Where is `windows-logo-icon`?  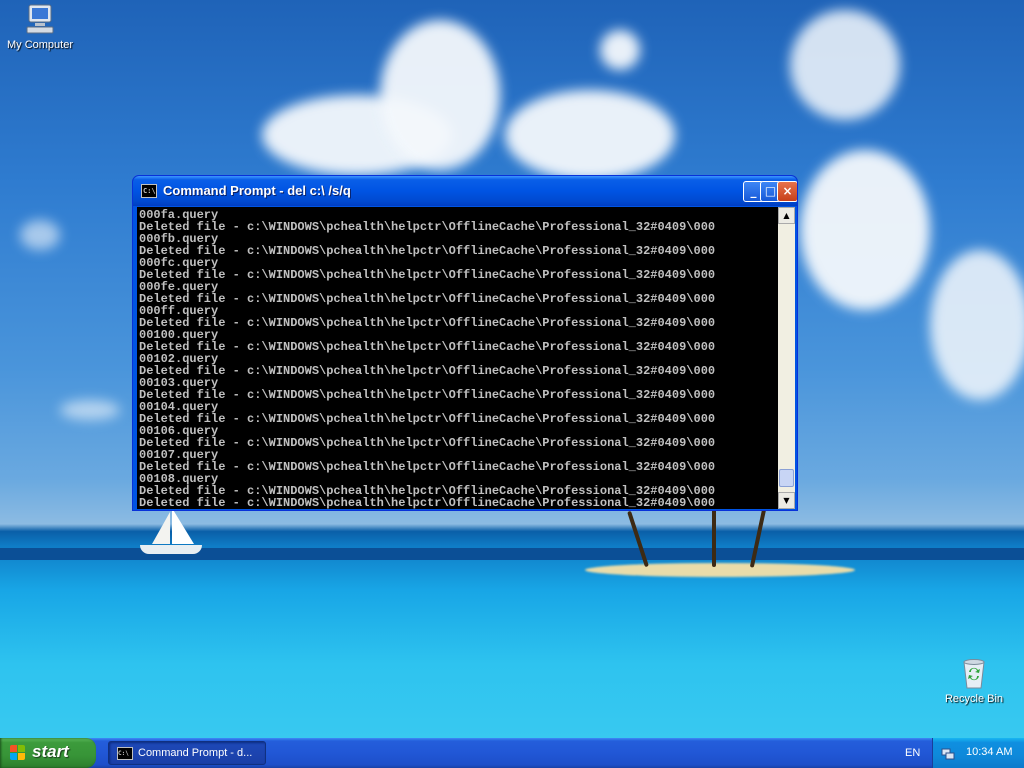 windows-logo-icon is located at coordinates (18, 753).